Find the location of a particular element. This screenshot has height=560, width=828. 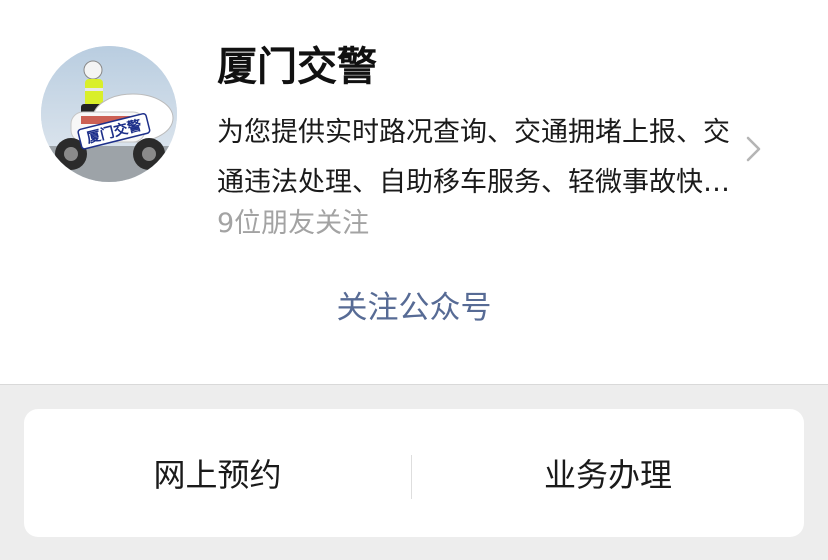

menu-item-online-appointment: 网上预约 is located at coordinates (217, 473).